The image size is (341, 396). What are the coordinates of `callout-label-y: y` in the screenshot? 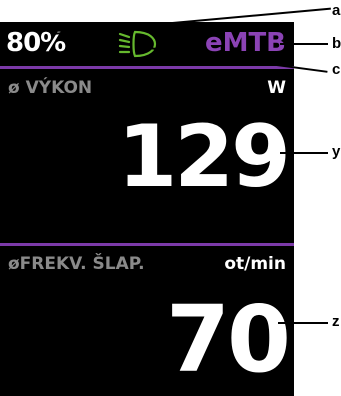 It's located at (336, 151).